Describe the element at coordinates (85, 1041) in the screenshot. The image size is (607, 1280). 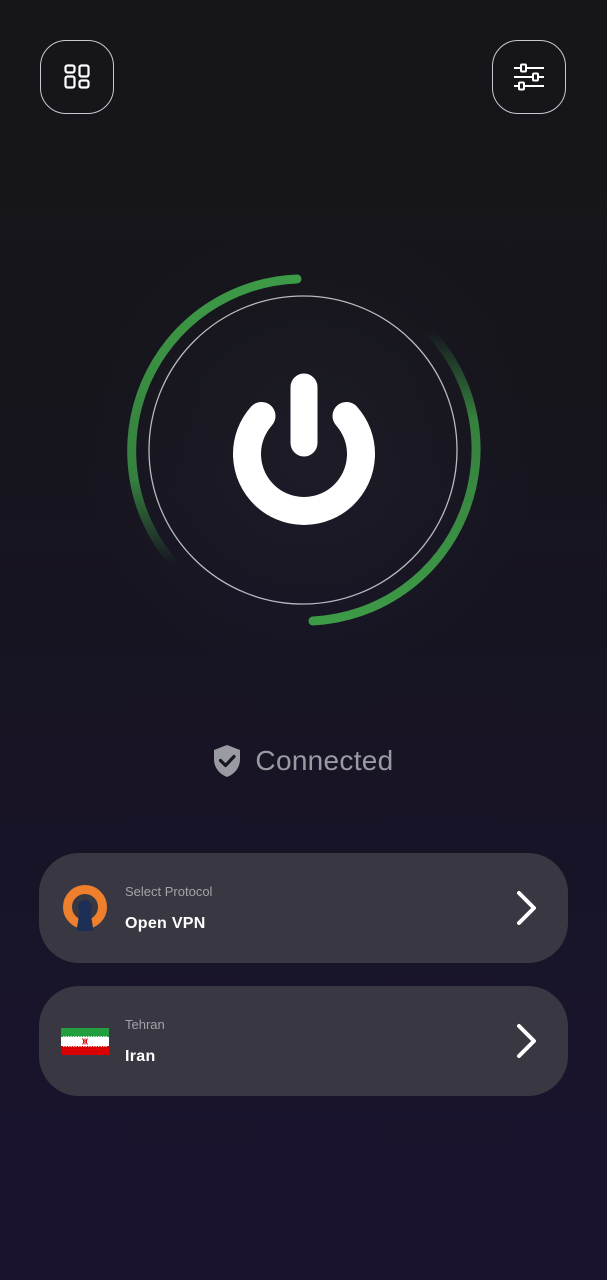
I see `iran-flag-icon` at that location.